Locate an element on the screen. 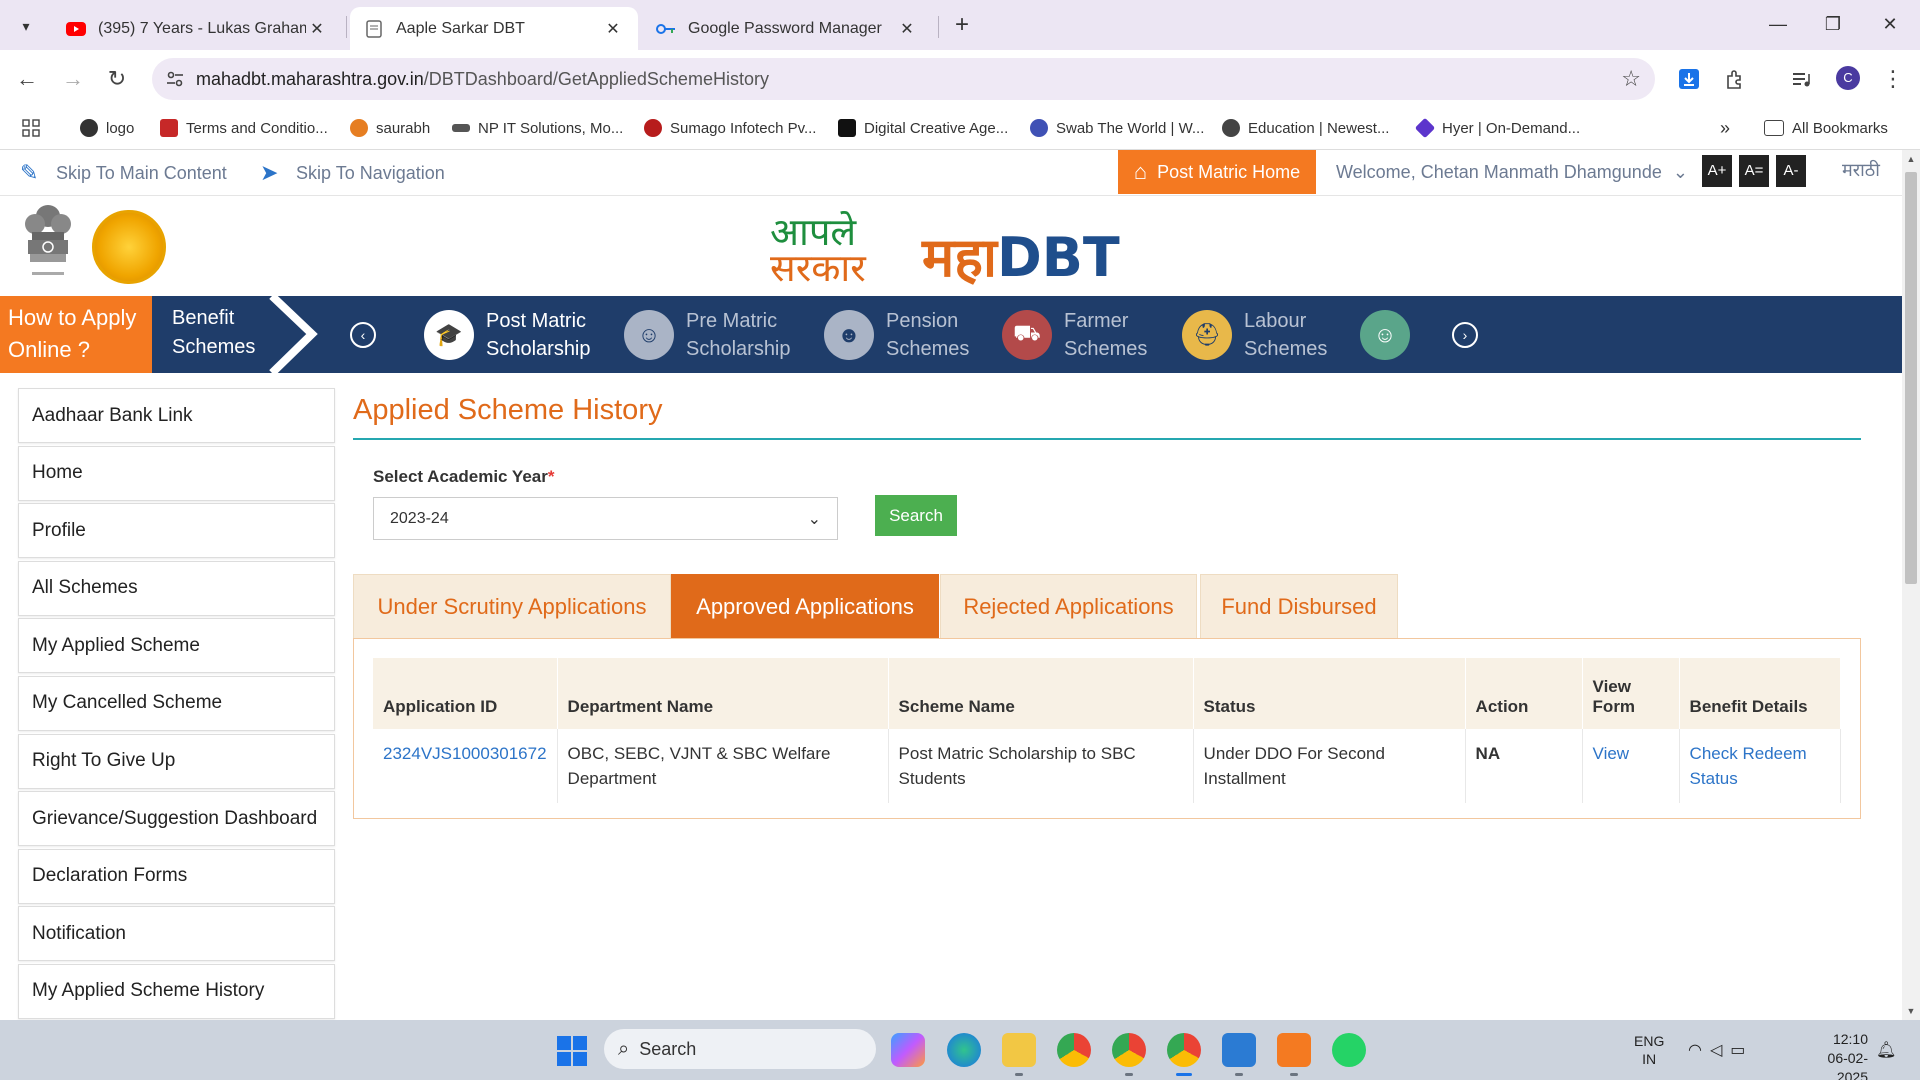 The image size is (1920, 1080). sidebar-item-profile: Profile is located at coordinates (176, 531).